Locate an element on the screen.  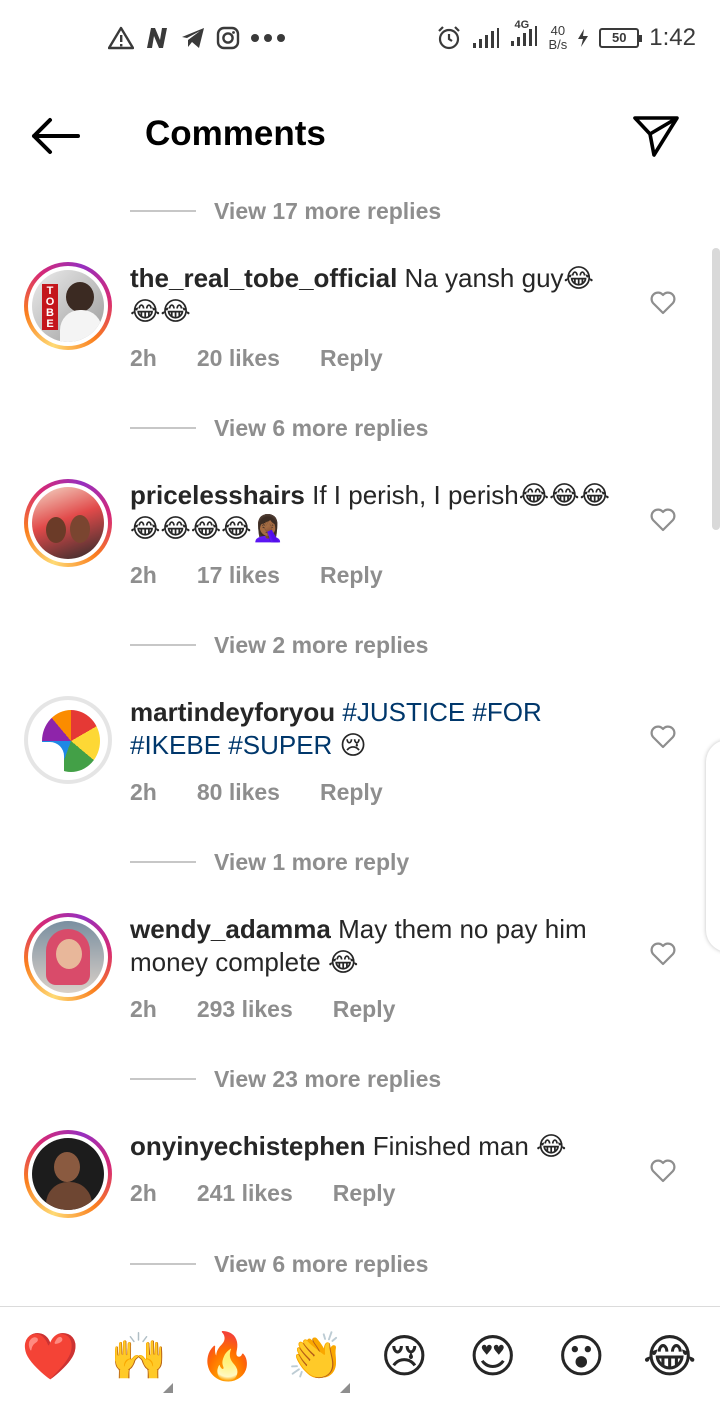
view-replies-link: View 2 more replies is located at coordinates (279, 645).